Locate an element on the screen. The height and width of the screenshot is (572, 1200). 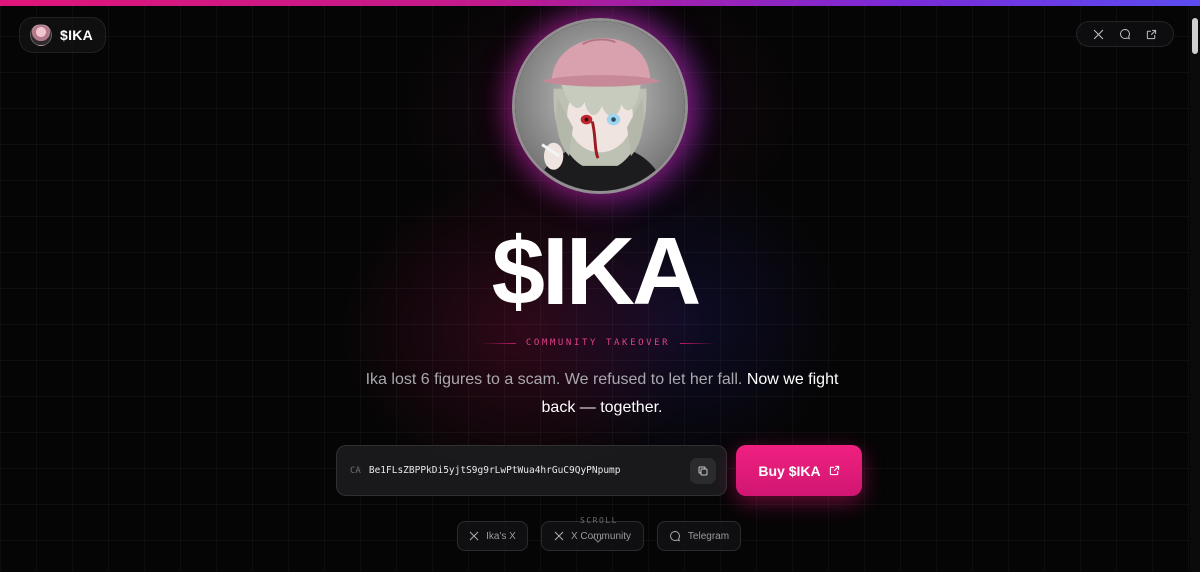
hero-avatar-glow is located at coordinates (600, 106).